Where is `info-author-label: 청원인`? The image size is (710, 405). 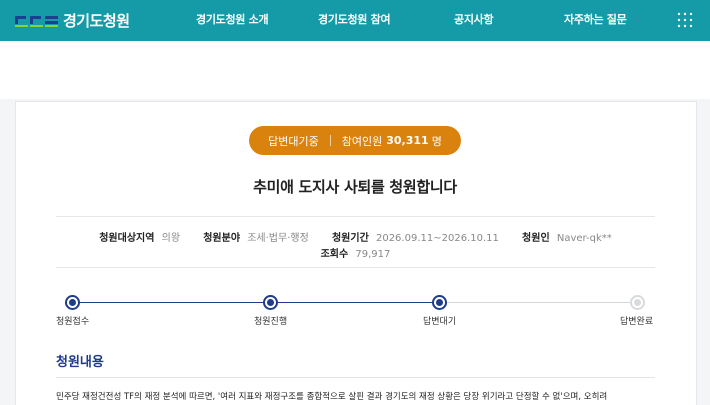 info-author-label: 청원인 is located at coordinates (536, 238).